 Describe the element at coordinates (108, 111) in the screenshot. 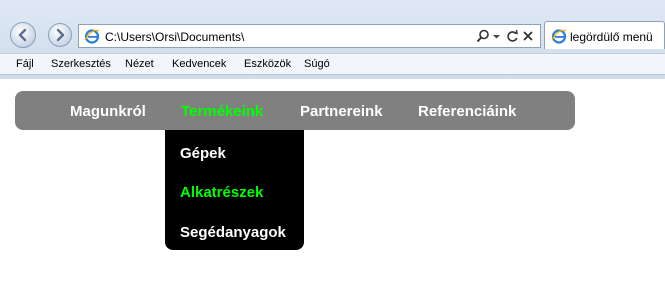

I see `nav-link-about: Magunkról` at that location.